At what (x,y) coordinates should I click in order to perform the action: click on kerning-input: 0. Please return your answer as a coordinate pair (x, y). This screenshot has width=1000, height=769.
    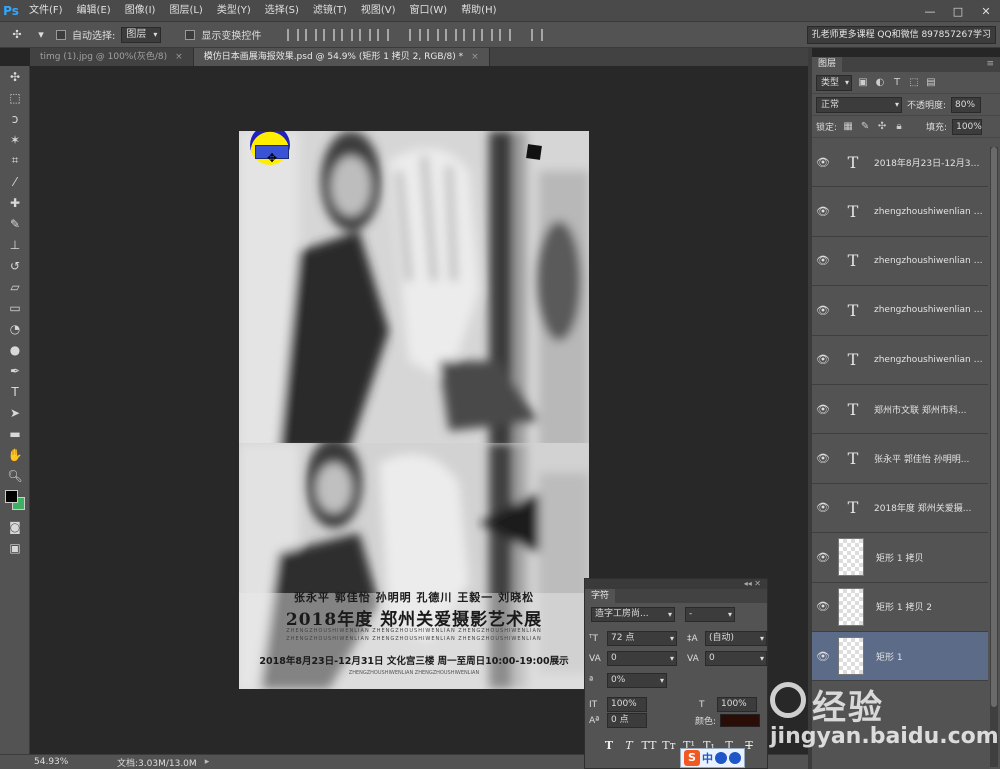
    Looking at the image, I should click on (642, 658).